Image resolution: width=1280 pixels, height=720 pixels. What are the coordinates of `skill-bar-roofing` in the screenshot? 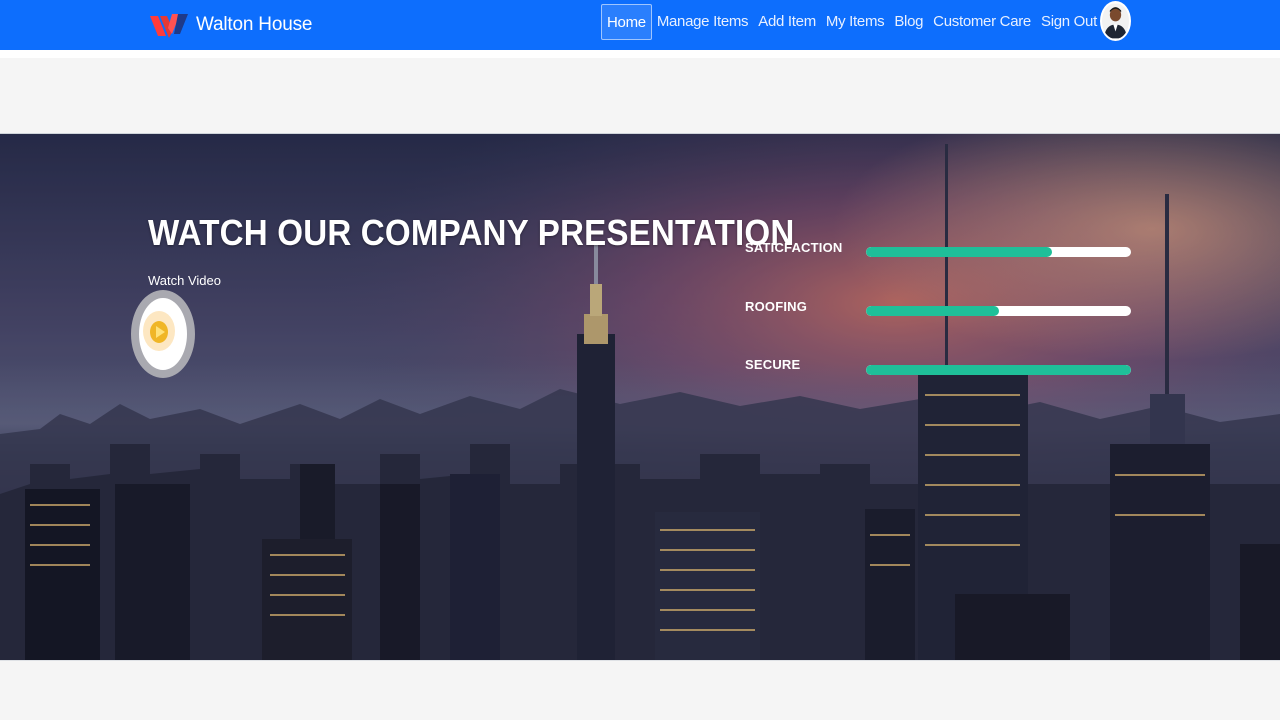 It's located at (998, 311).